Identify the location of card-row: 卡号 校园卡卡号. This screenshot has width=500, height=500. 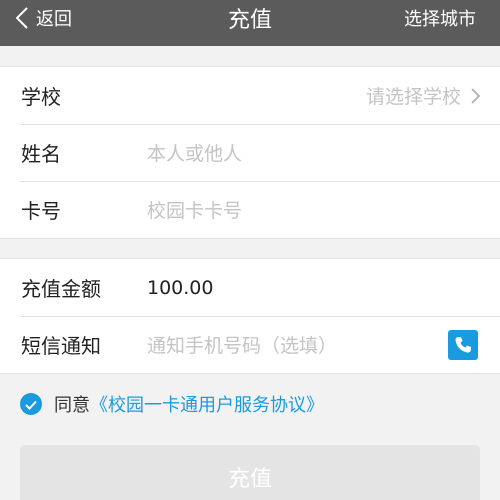
(250, 209).